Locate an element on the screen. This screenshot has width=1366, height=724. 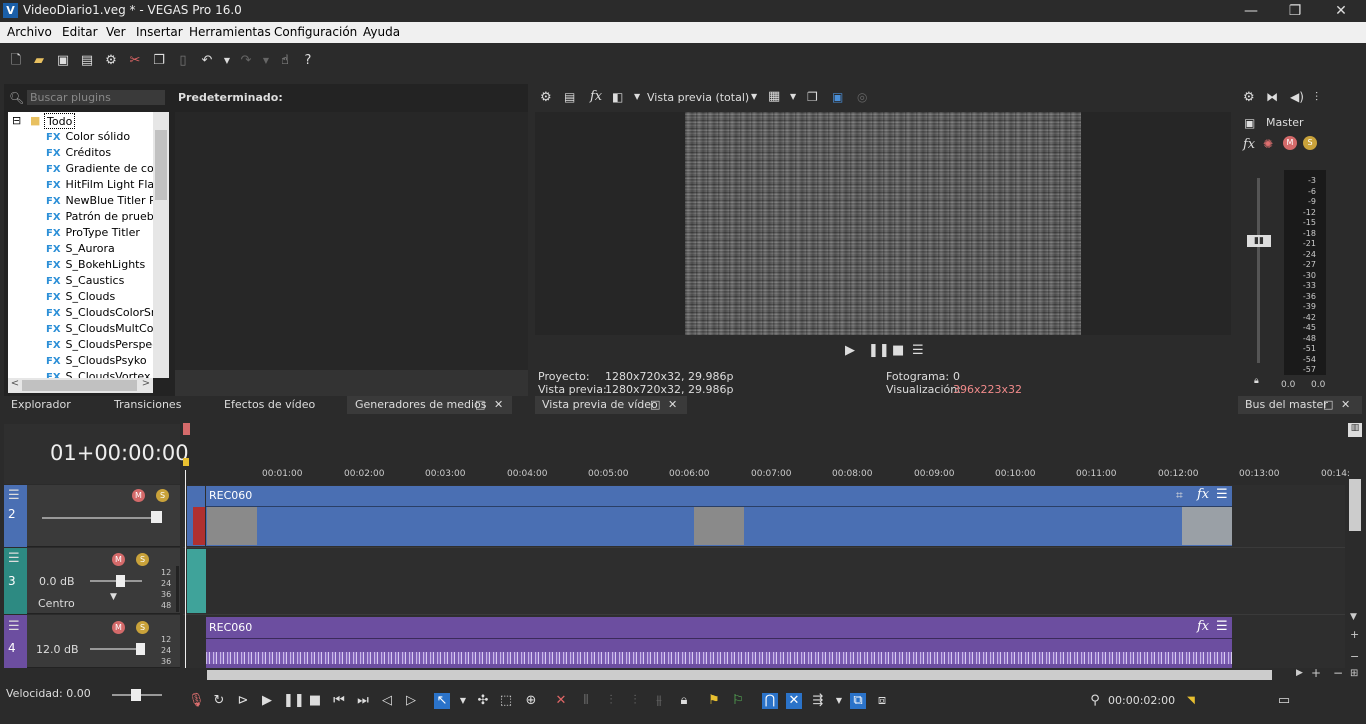
plugin-search-input: Buscar plugins is located at coordinates (96, 97).